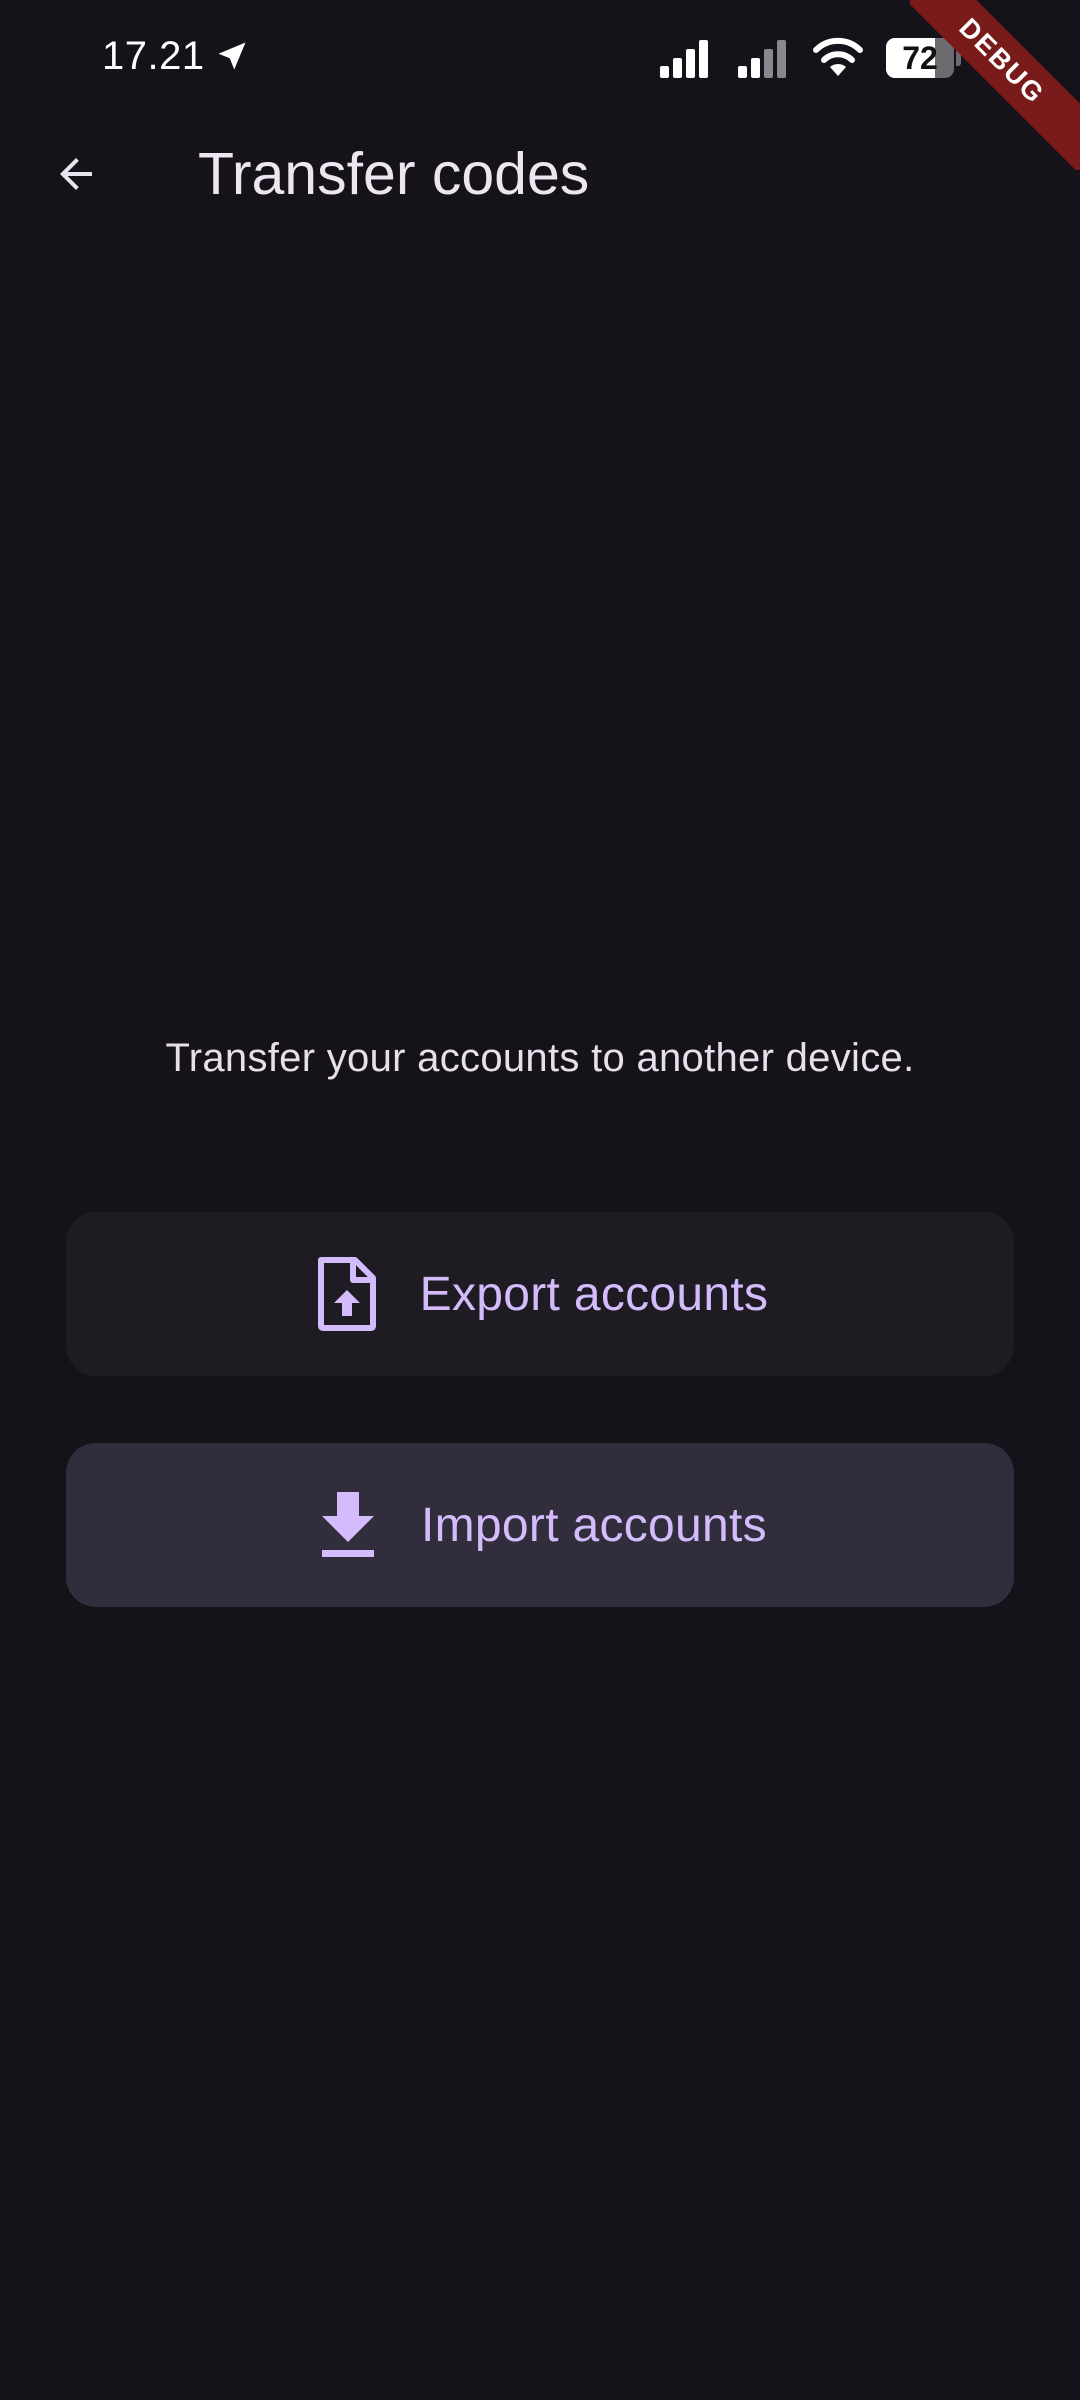 The image size is (1080, 2400). I want to click on app-bar: Transfer codes, so click(540, 168).